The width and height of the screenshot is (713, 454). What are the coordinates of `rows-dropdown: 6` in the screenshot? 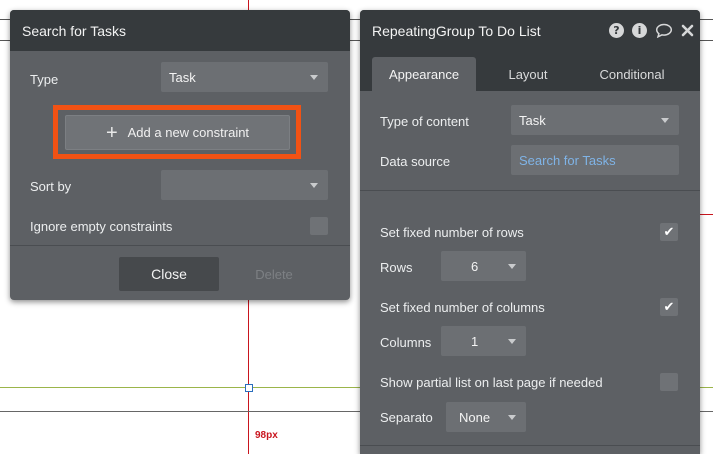 It's located at (483, 266).